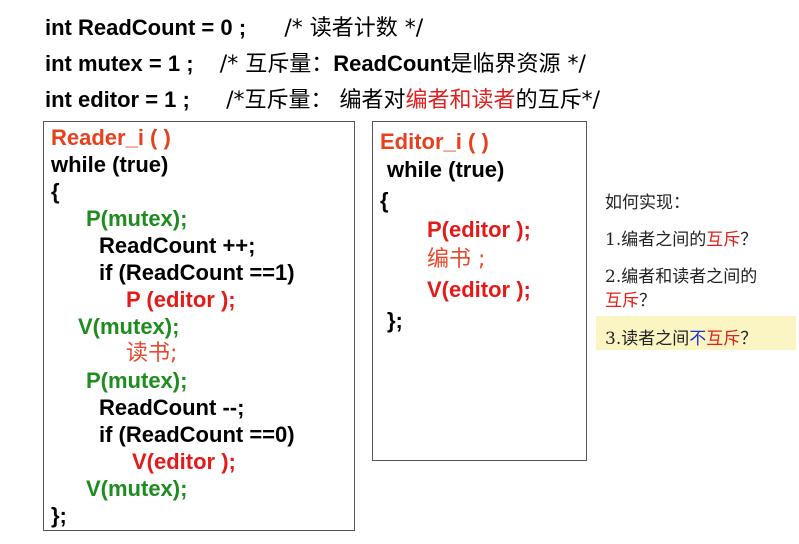  Describe the element at coordinates (117, 99) in the screenshot. I see `editor-decl: int editor = 1 ;` at that location.